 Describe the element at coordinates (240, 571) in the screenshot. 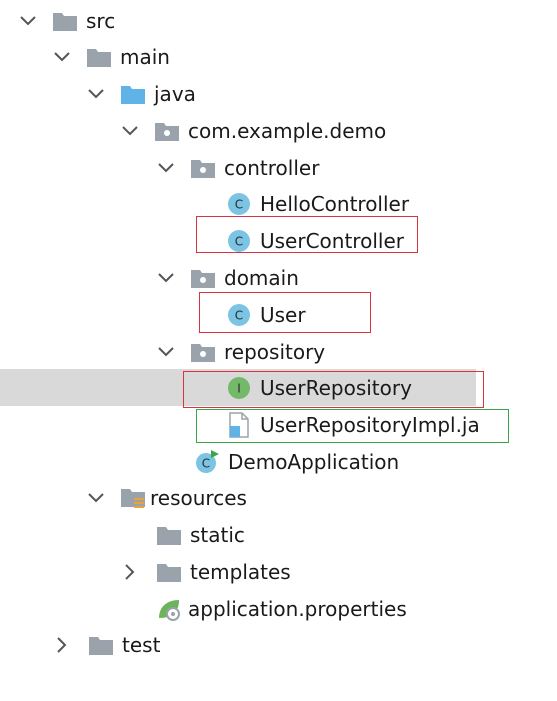

I see `tree-label: templates` at that location.